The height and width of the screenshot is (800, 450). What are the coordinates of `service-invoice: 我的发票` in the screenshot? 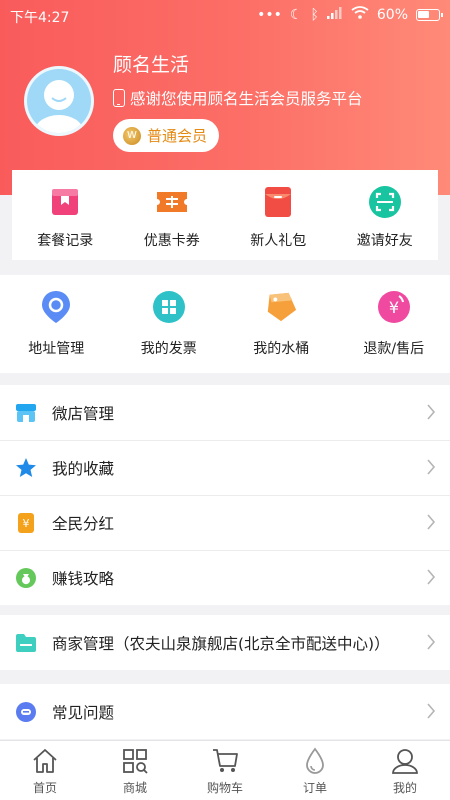 It's located at (169, 324).